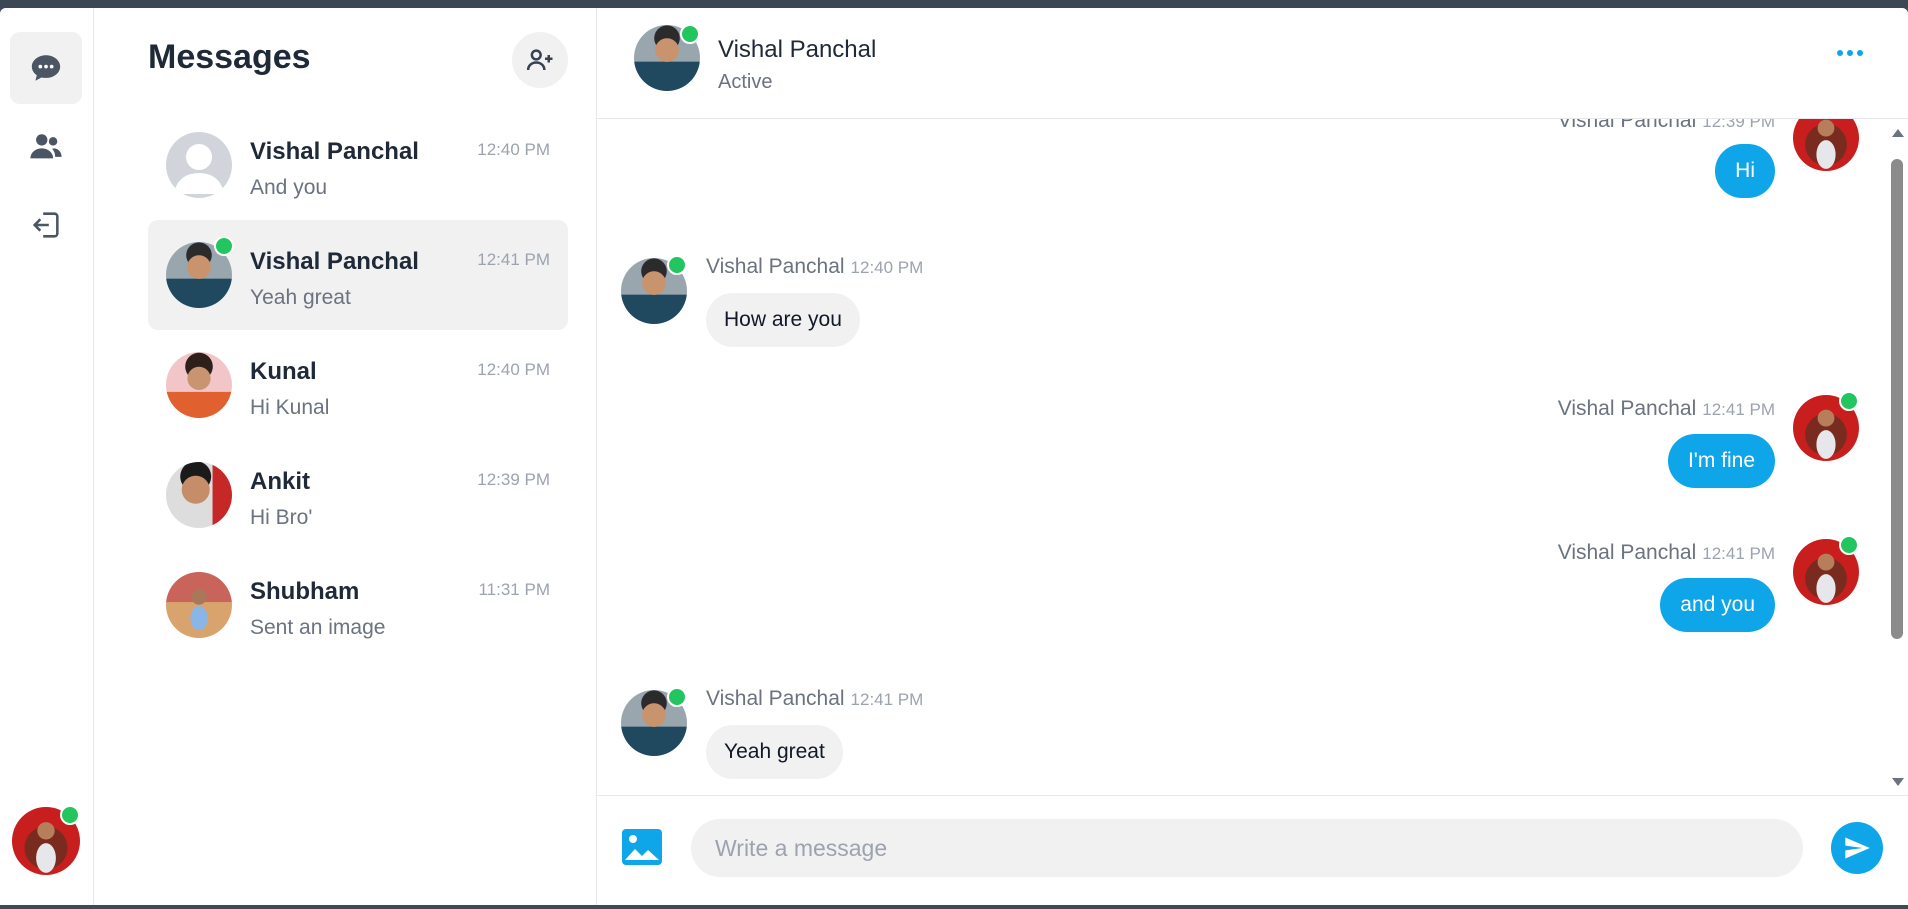 This screenshot has width=1908, height=909. What do you see at coordinates (47, 456) in the screenshot?
I see `nav-rail` at bounding box center [47, 456].